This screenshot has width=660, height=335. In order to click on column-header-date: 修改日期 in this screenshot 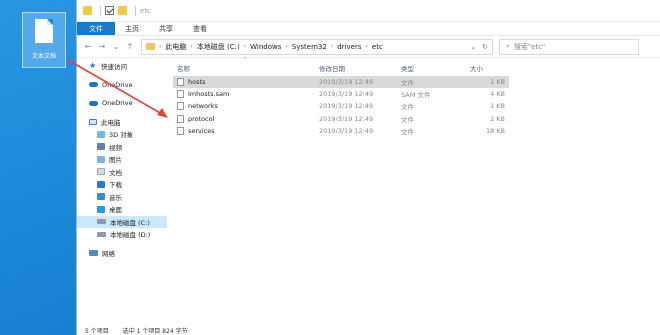, I will do `click(360, 68)`.